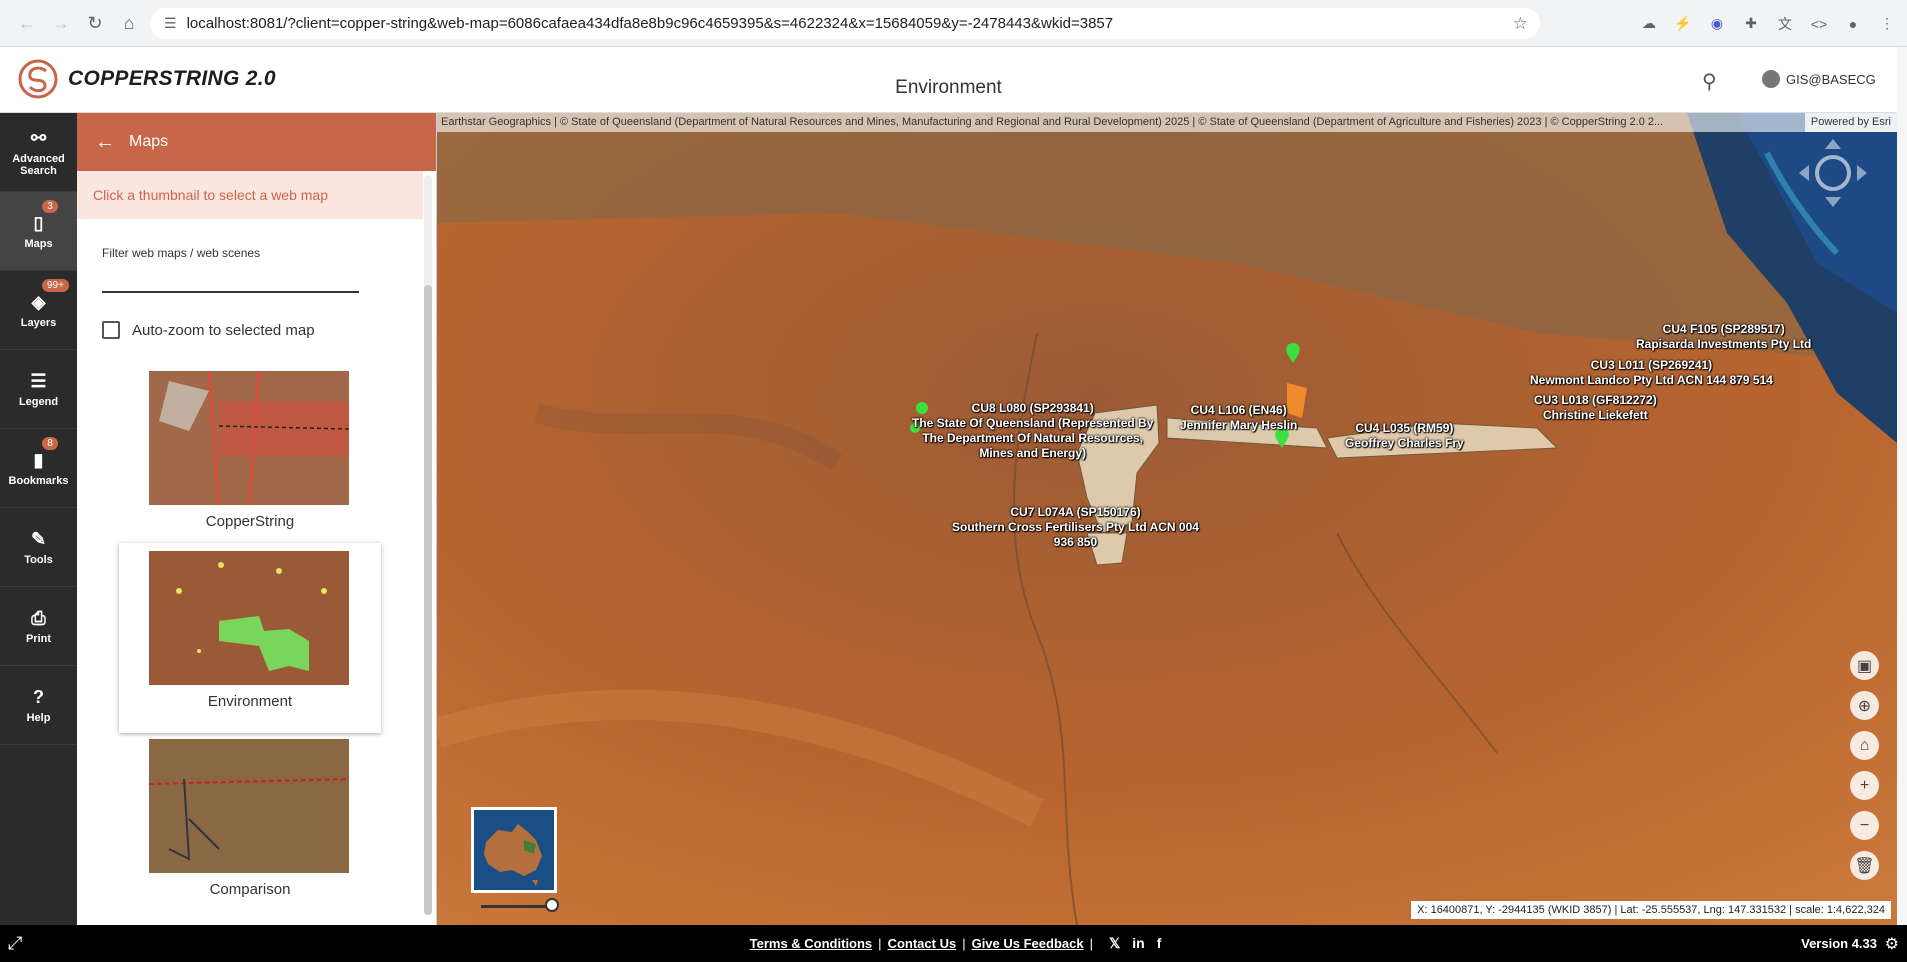 The height and width of the screenshot is (962, 1907). Describe the element at coordinates (1159, 943) in the screenshot. I see `facebook-icon: f` at that location.